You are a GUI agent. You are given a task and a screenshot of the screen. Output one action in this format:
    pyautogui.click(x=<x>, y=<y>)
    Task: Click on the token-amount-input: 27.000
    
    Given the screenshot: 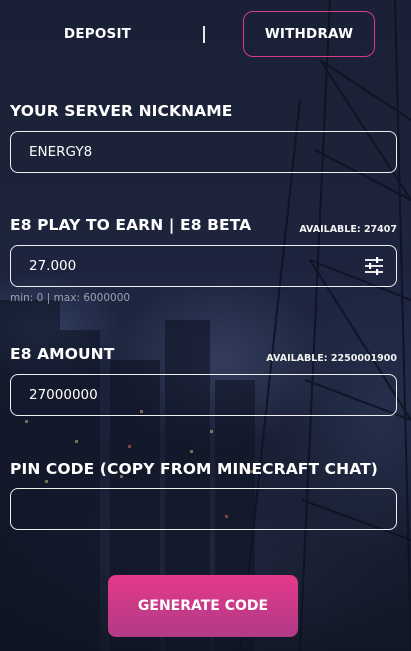 What is the action you would take?
    pyautogui.click(x=203, y=266)
    